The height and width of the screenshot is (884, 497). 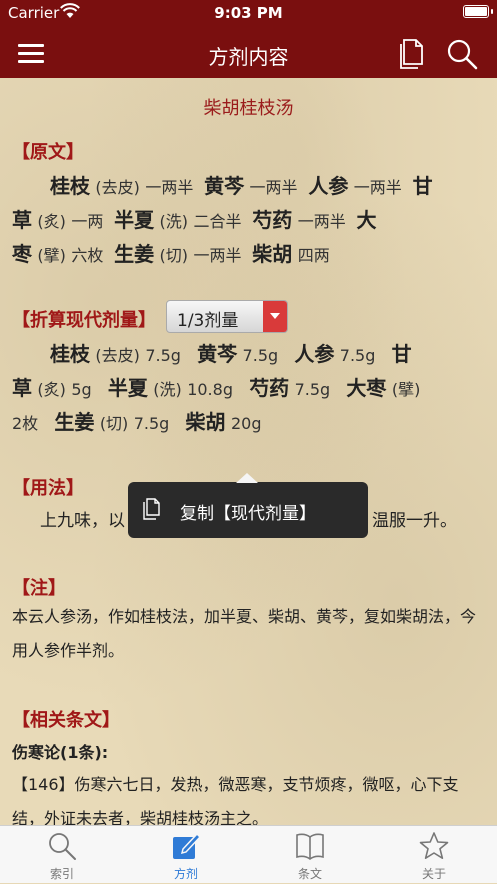 I want to click on modern-line-3: 2枚 生姜 (切) 7.5g 柴胡 20g, so click(x=137, y=422).